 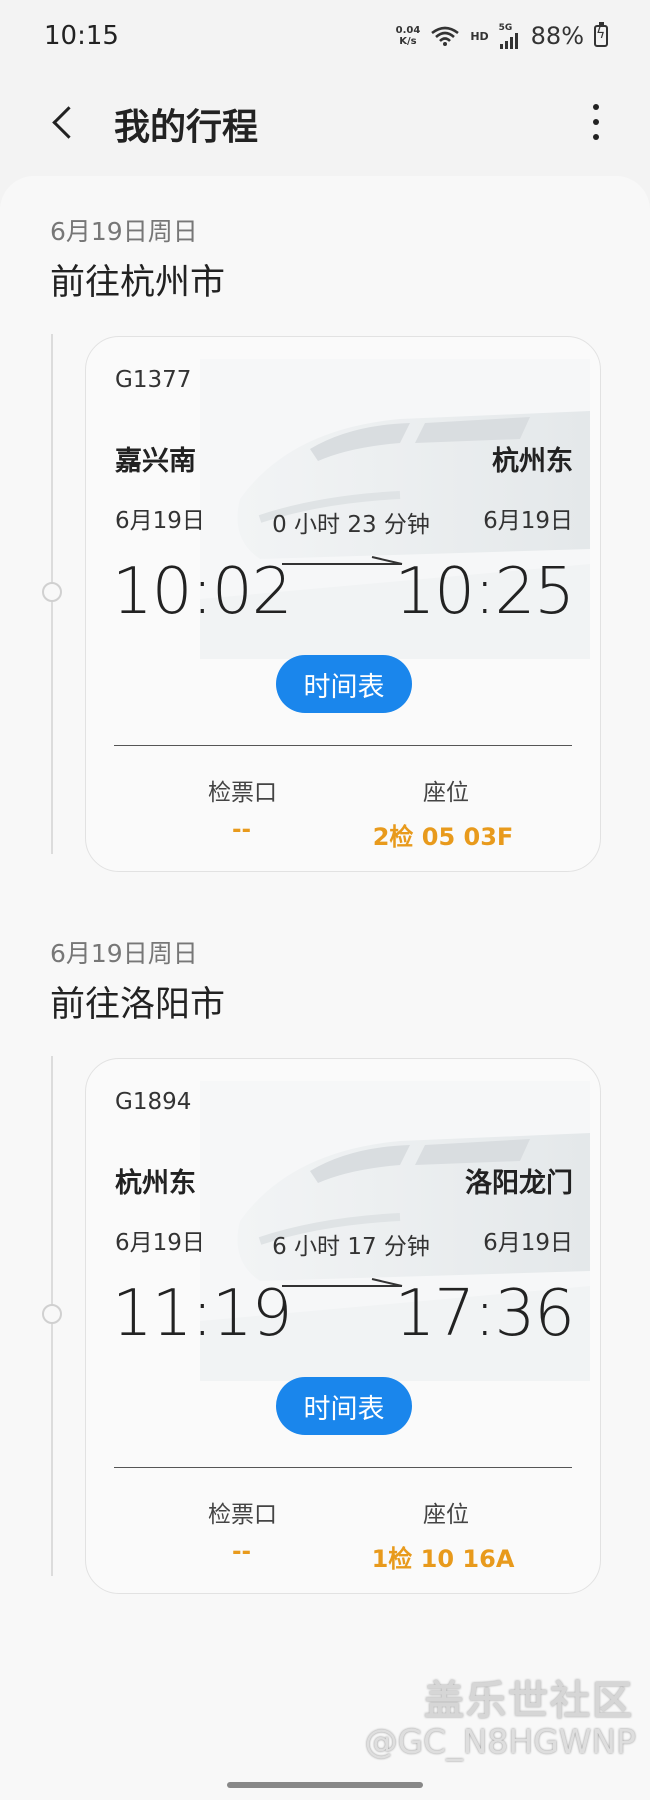 What do you see at coordinates (601, 34) in the screenshot?
I see `battery-icon` at bounding box center [601, 34].